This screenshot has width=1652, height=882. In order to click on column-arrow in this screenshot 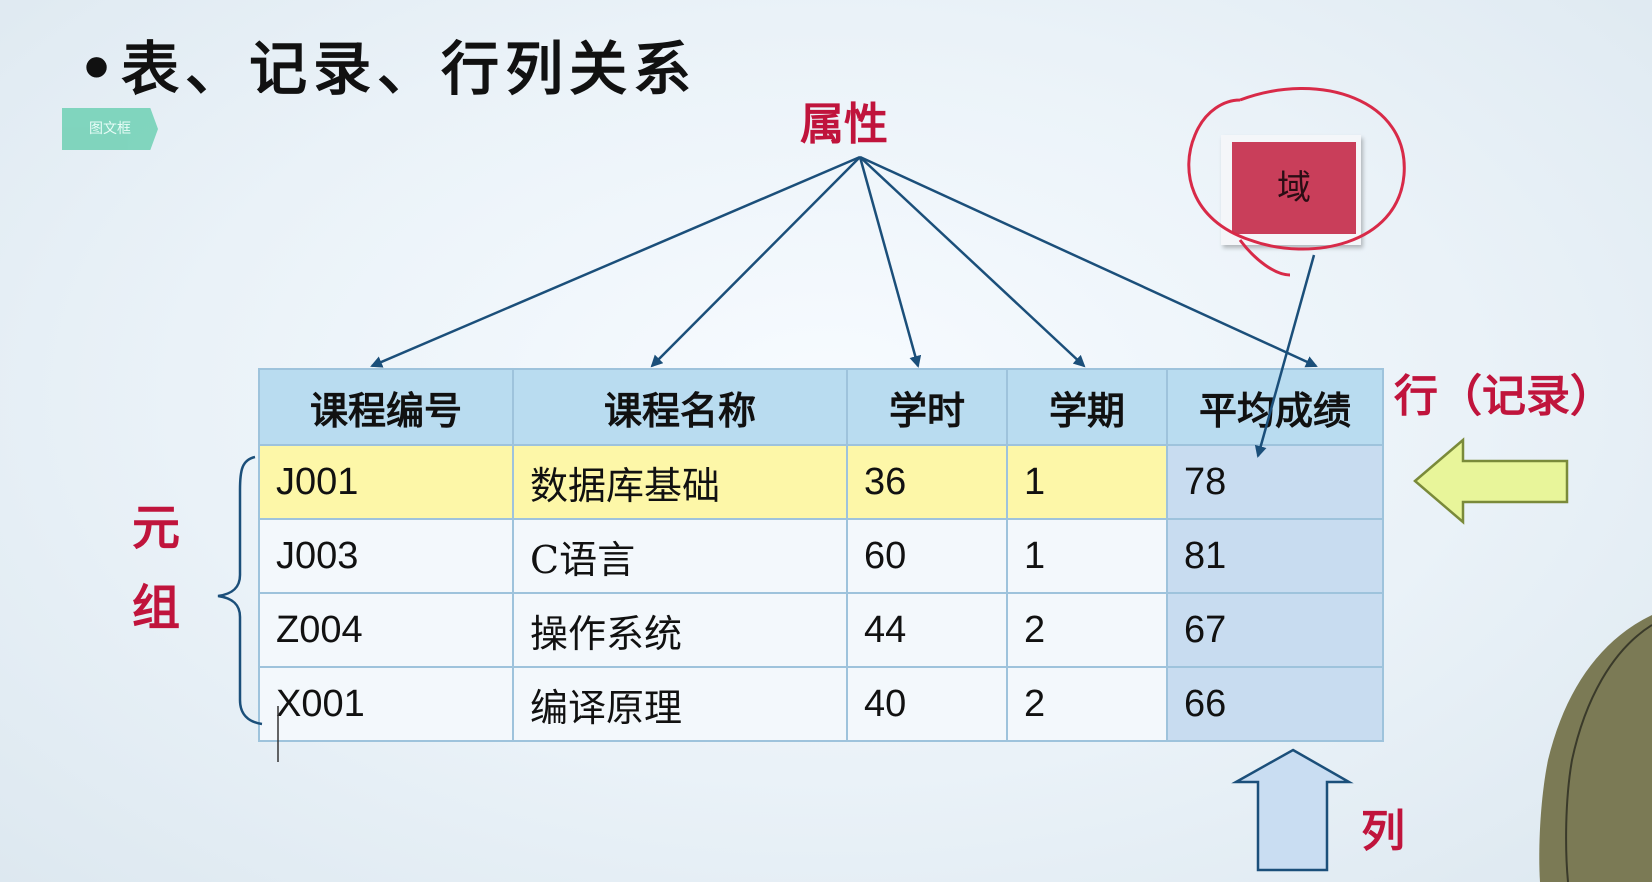, I will do `click(1292, 810)`.